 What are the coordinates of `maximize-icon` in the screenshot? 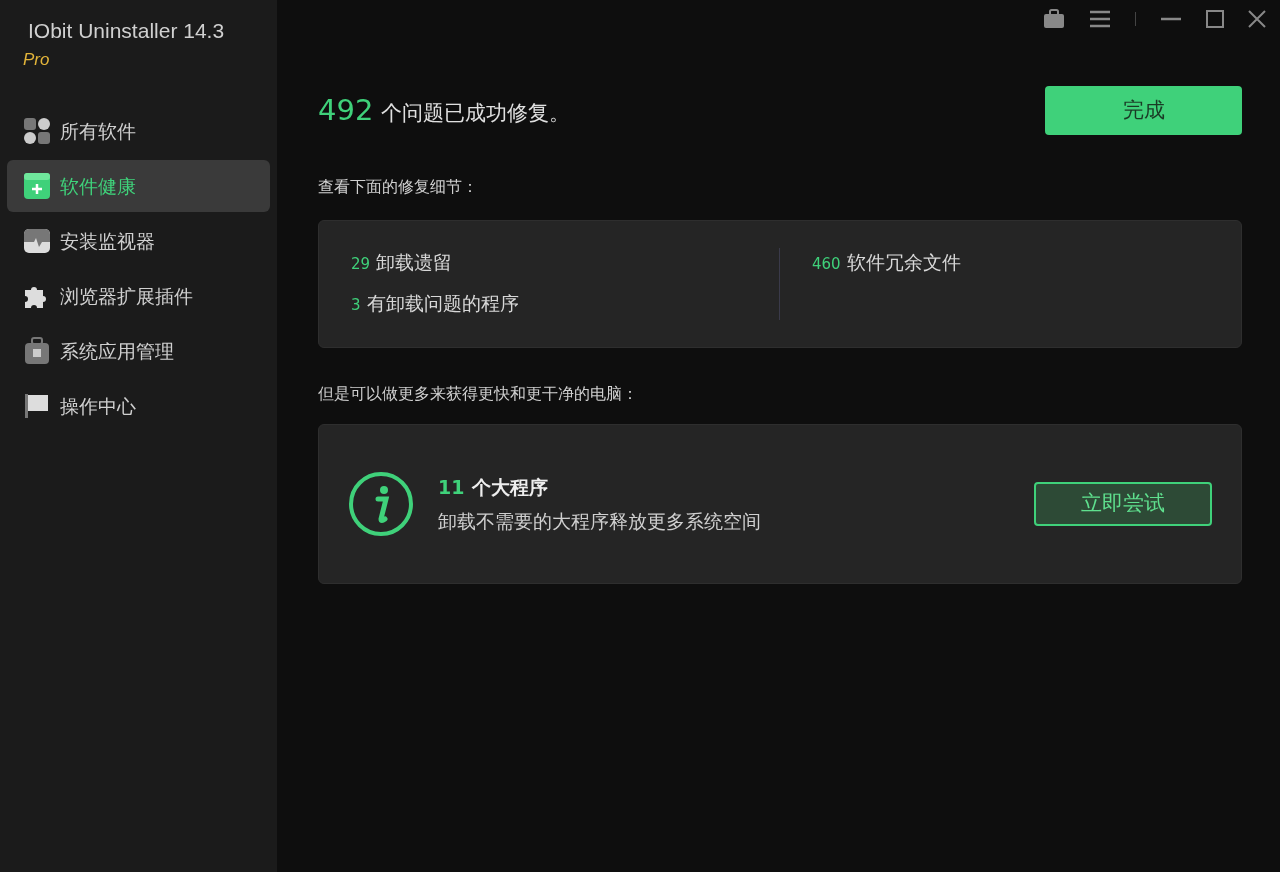 It's located at (1215, 19).